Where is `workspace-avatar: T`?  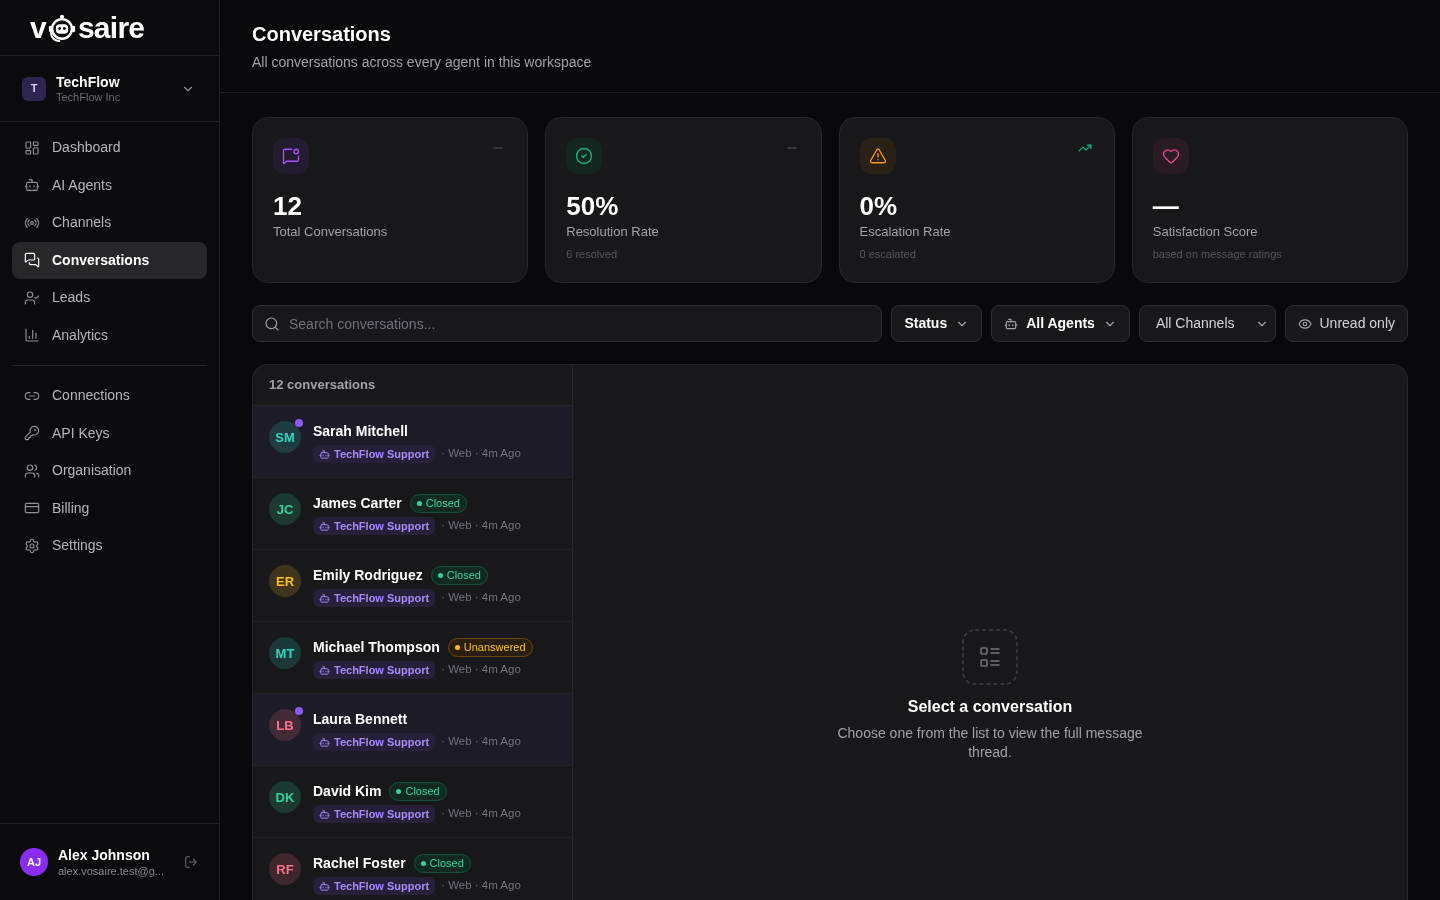 workspace-avatar: T is located at coordinates (34, 88).